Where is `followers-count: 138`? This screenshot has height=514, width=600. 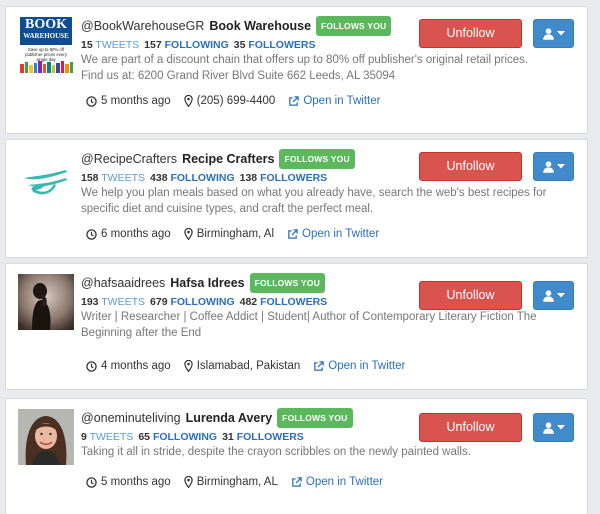 followers-count: 138 is located at coordinates (248, 178).